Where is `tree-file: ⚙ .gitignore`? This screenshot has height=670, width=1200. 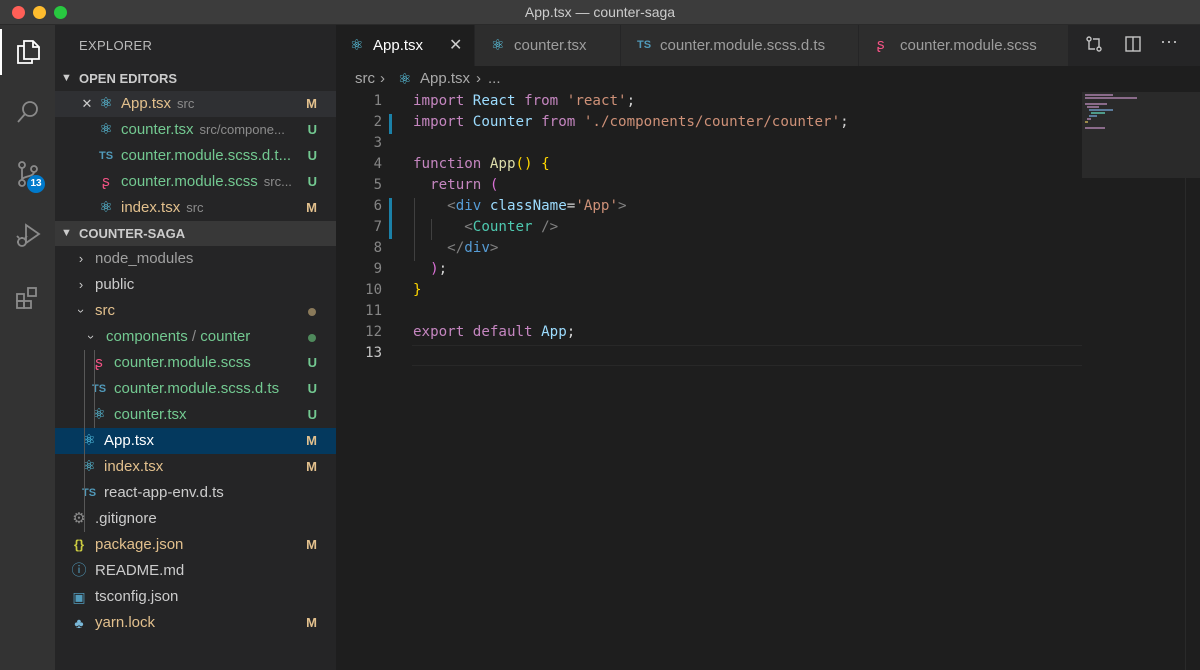 tree-file: ⚙ .gitignore is located at coordinates (195, 519).